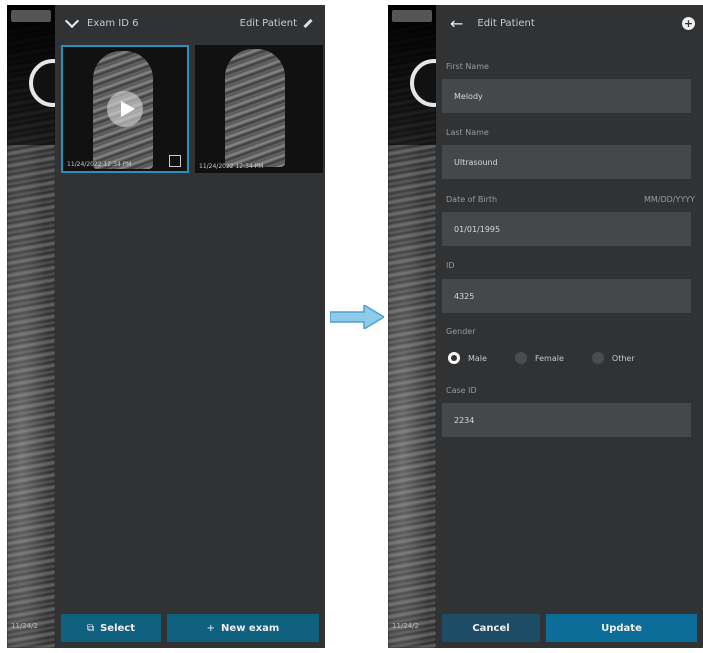 The image size is (703, 653). I want to click on edit-patient-link: Edit Patient, so click(268, 23).